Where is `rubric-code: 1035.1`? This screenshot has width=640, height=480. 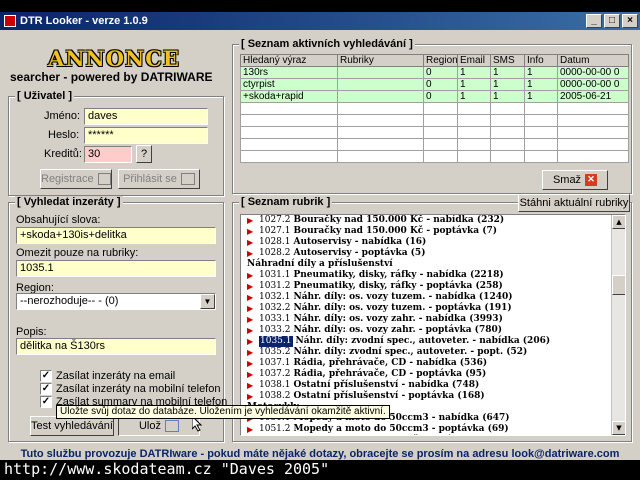
rubric-code: 1035.1 is located at coordinates (276, 341).